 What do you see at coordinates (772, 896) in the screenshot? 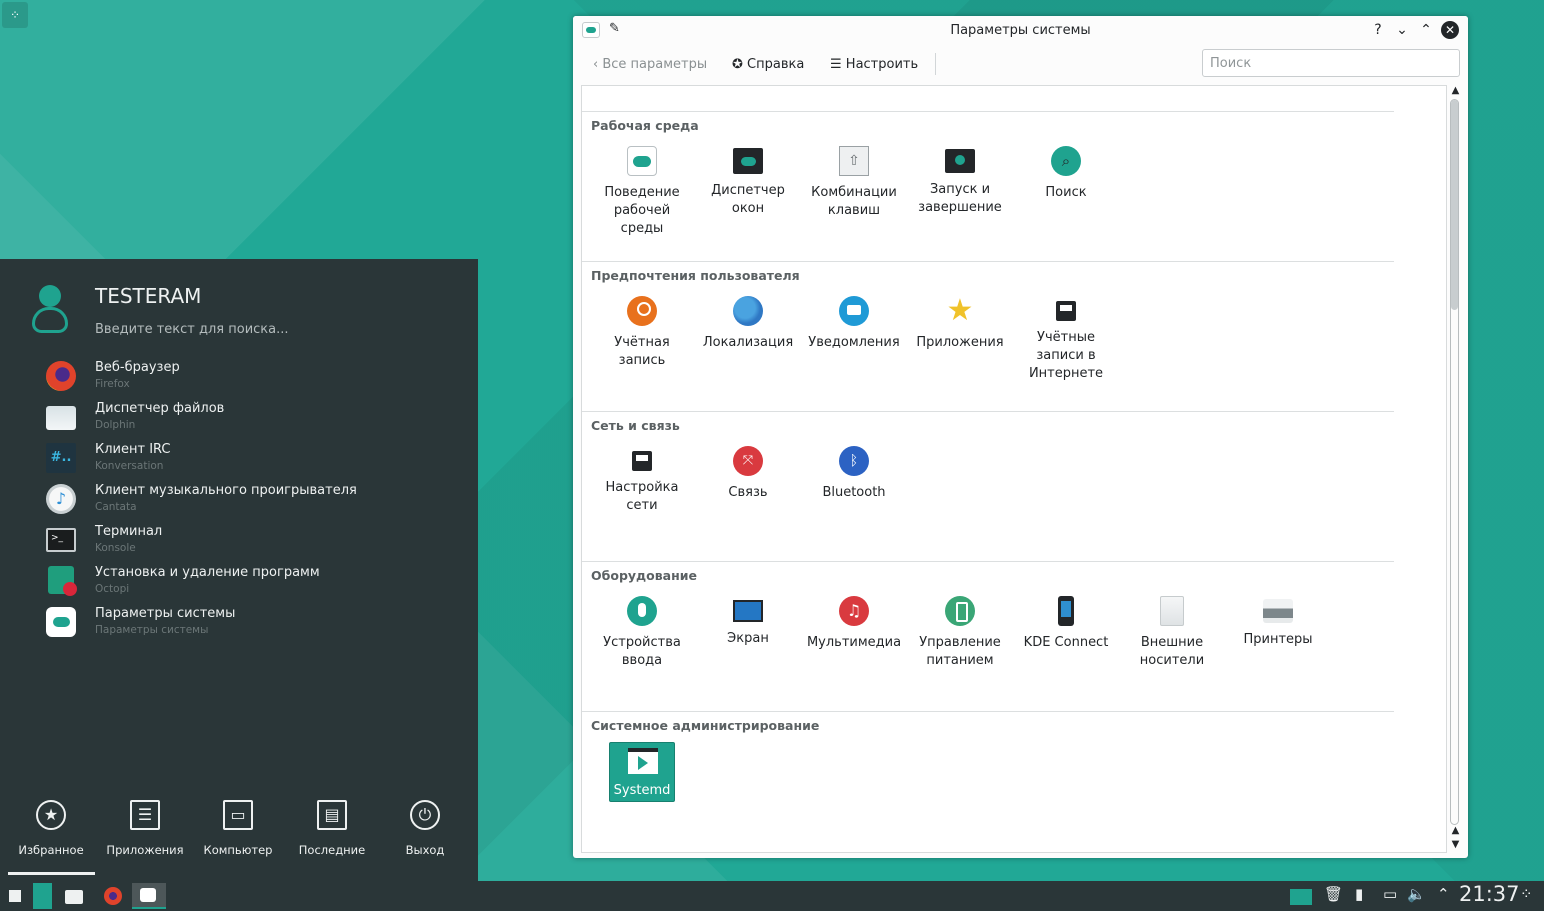
I see `taskbar: 🗑 ▮ ▭ 🔈 ⌃ 21:37 ⁘` at bounding box center [772, 896].